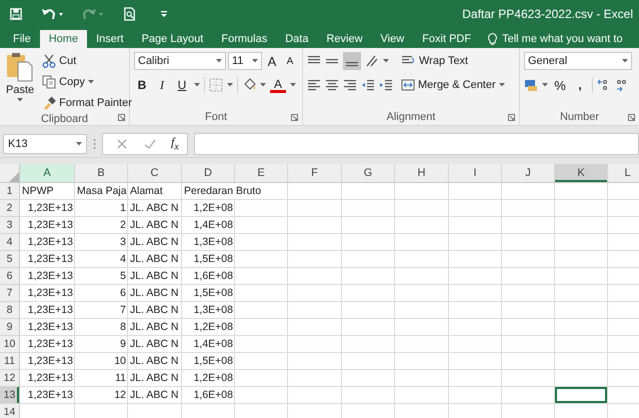 The width and height of the screenshot is (639, 418). What do you see at coordinates (261, 173) in the screenshot?
I see `column-header: E` at bounding box center [261, 173].